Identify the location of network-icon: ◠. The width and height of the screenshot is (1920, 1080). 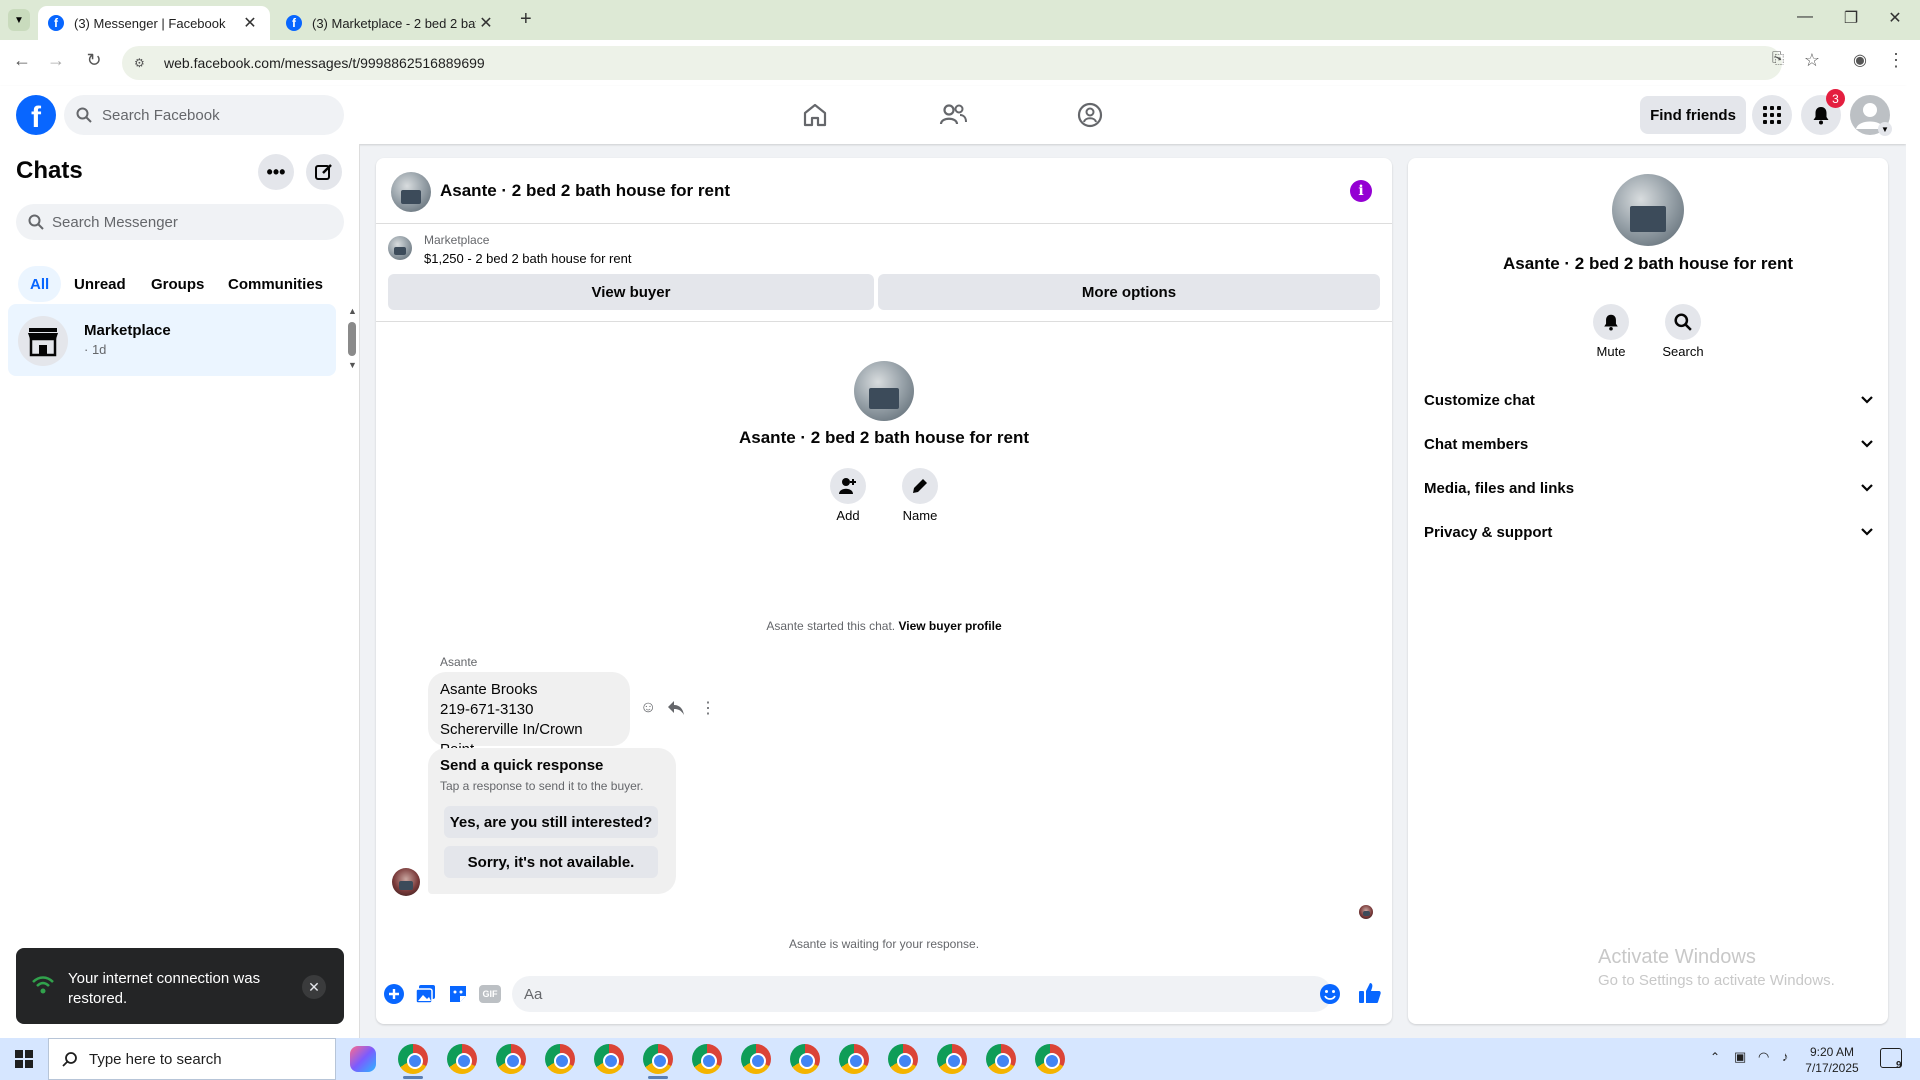
(1763, 1057).